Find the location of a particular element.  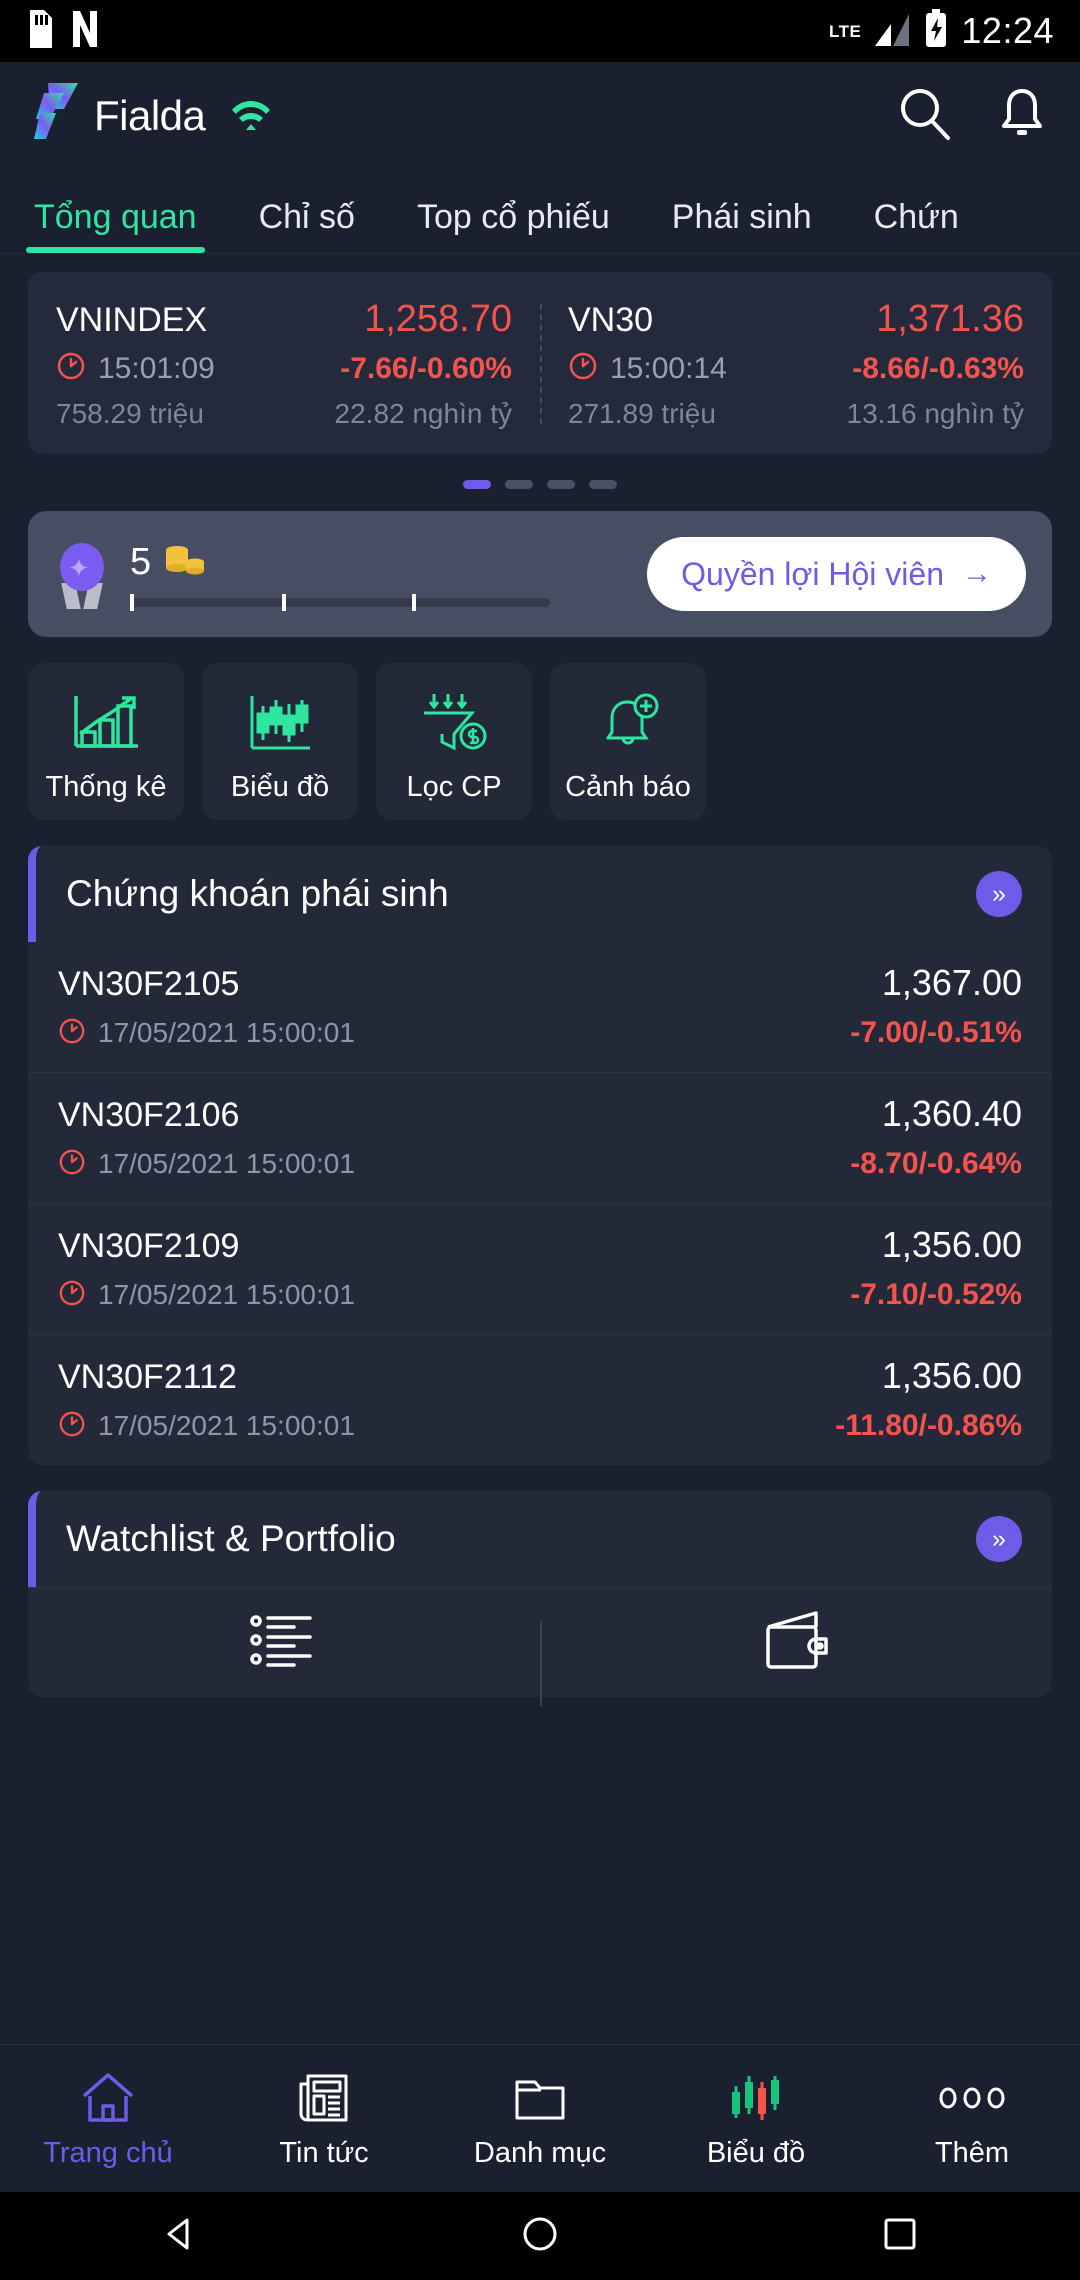

change-value: -11.80/-0.86% is located at coordinates (928, 1425).